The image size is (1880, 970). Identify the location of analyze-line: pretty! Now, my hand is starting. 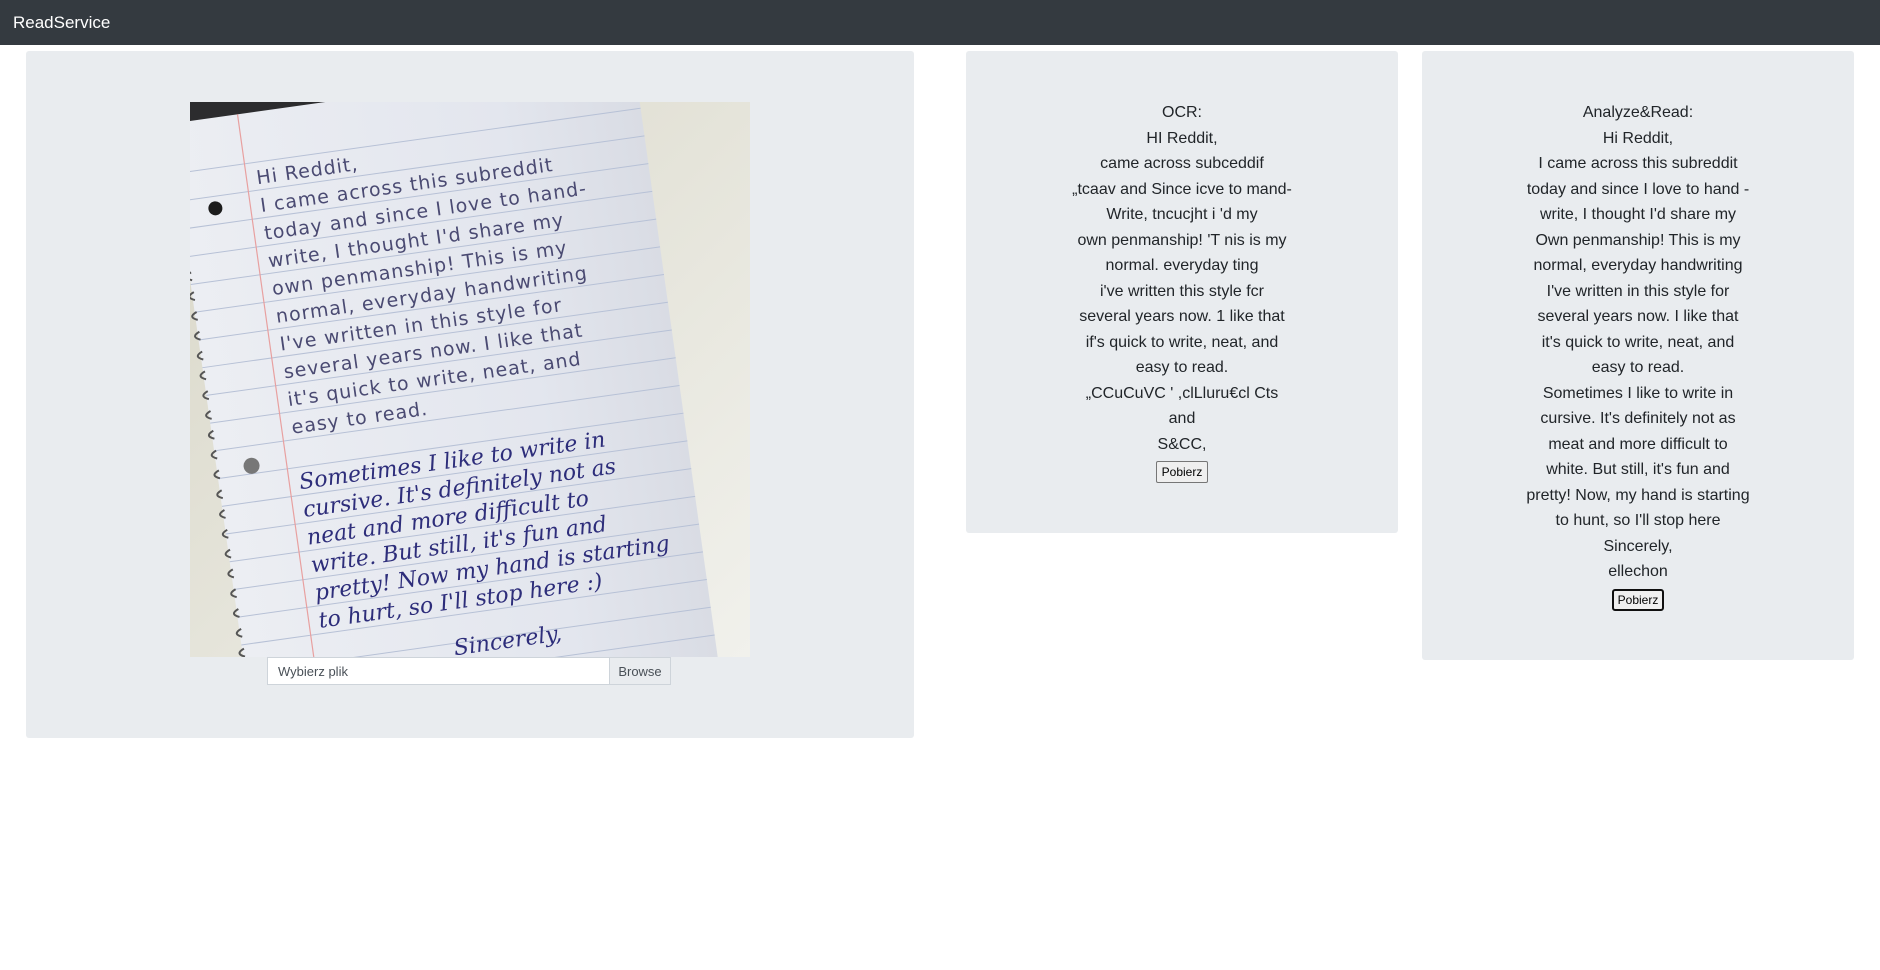
(1638, 495).